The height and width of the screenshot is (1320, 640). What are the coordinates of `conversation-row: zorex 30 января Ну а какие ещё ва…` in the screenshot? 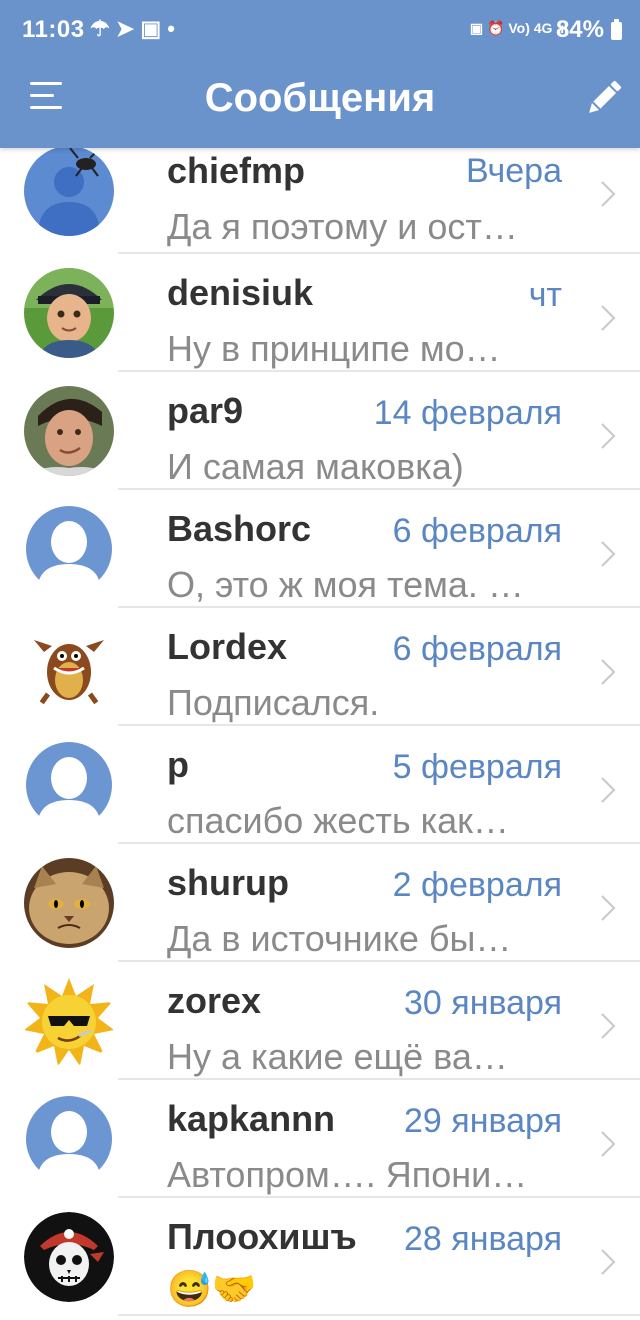 It's located at (320, 1021).